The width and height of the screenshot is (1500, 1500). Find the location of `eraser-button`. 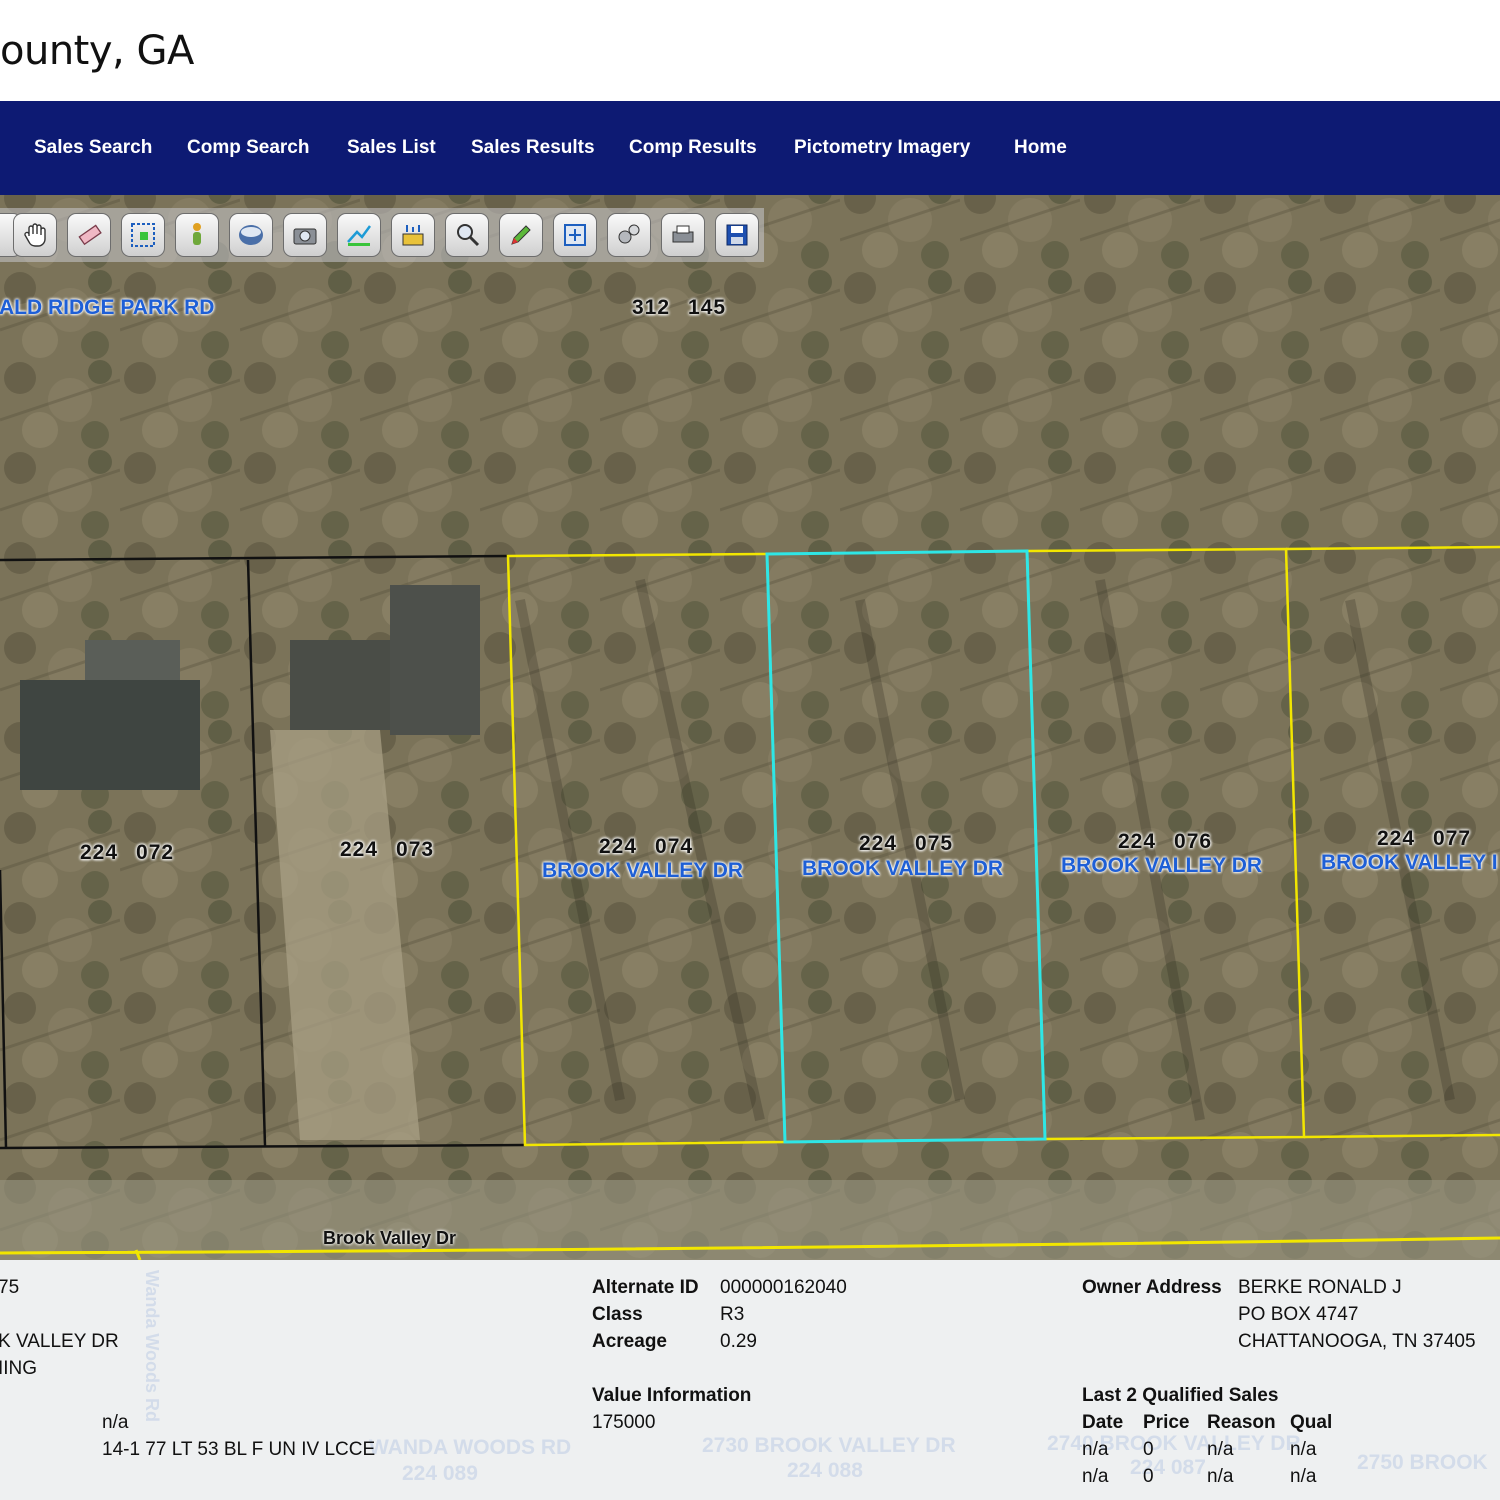

eraser-button is located at coordinates (89, 235).